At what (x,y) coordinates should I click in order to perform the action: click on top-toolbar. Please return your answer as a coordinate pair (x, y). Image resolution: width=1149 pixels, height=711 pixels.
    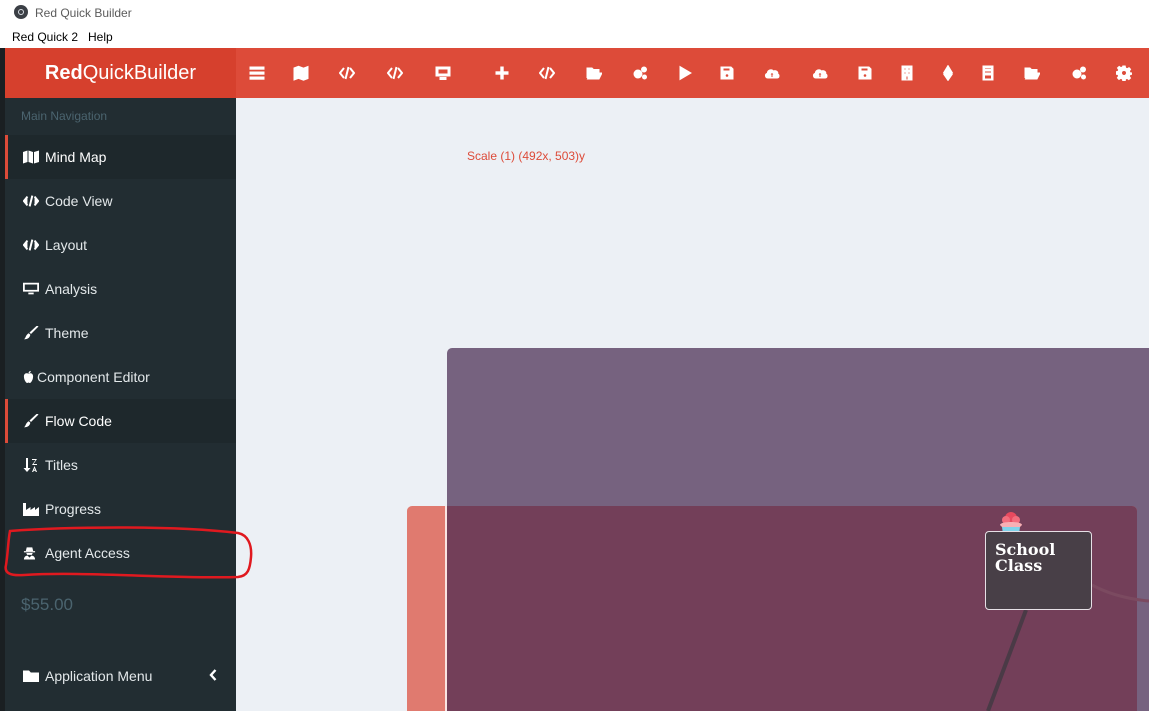
    Looking at the image, I should click on (692, 73).